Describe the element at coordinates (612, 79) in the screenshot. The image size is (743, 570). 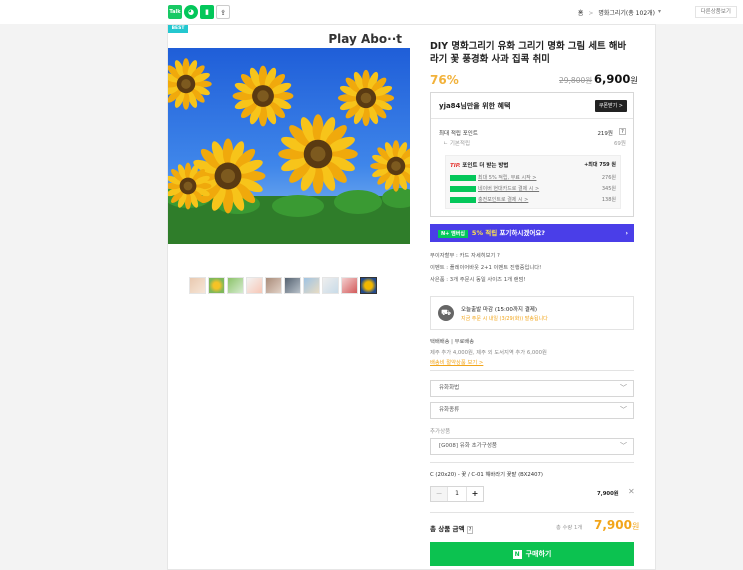
I see `sale-price-value: 6,900` at that location.